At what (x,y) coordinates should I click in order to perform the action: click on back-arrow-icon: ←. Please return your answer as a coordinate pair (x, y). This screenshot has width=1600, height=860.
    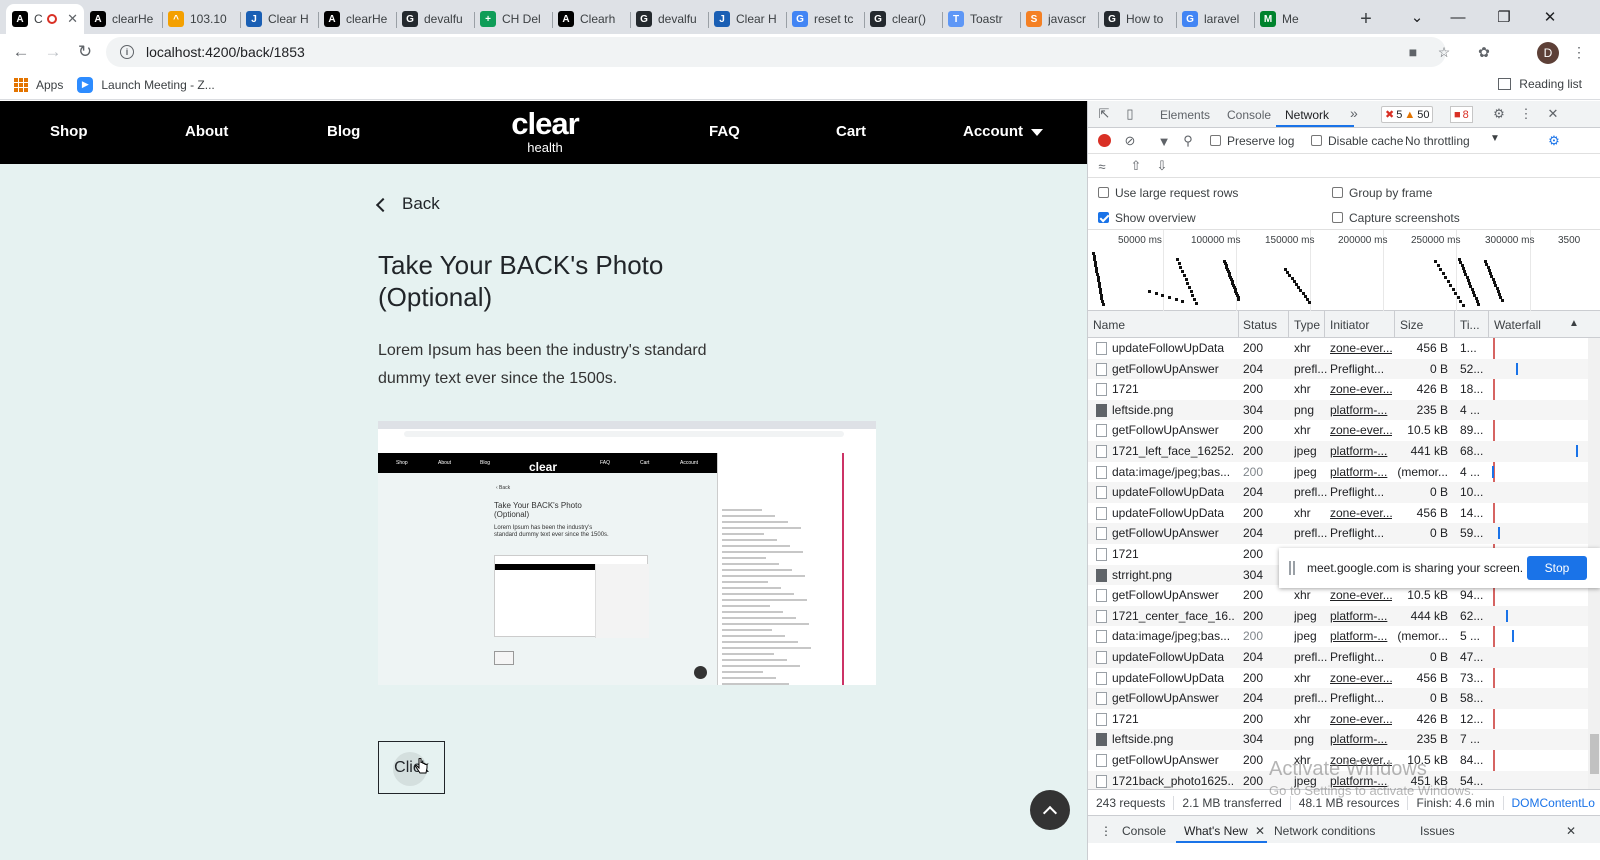
    Looking at the image, I should click on (21, 52).